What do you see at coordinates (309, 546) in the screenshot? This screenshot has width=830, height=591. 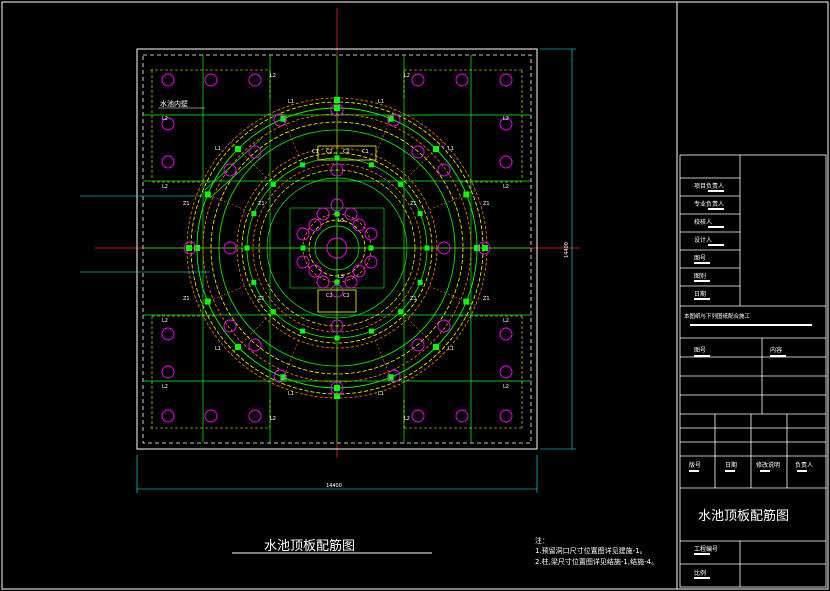 I see `drawing-title: 水池顶板配筋图` at bounding box center [309, 546].